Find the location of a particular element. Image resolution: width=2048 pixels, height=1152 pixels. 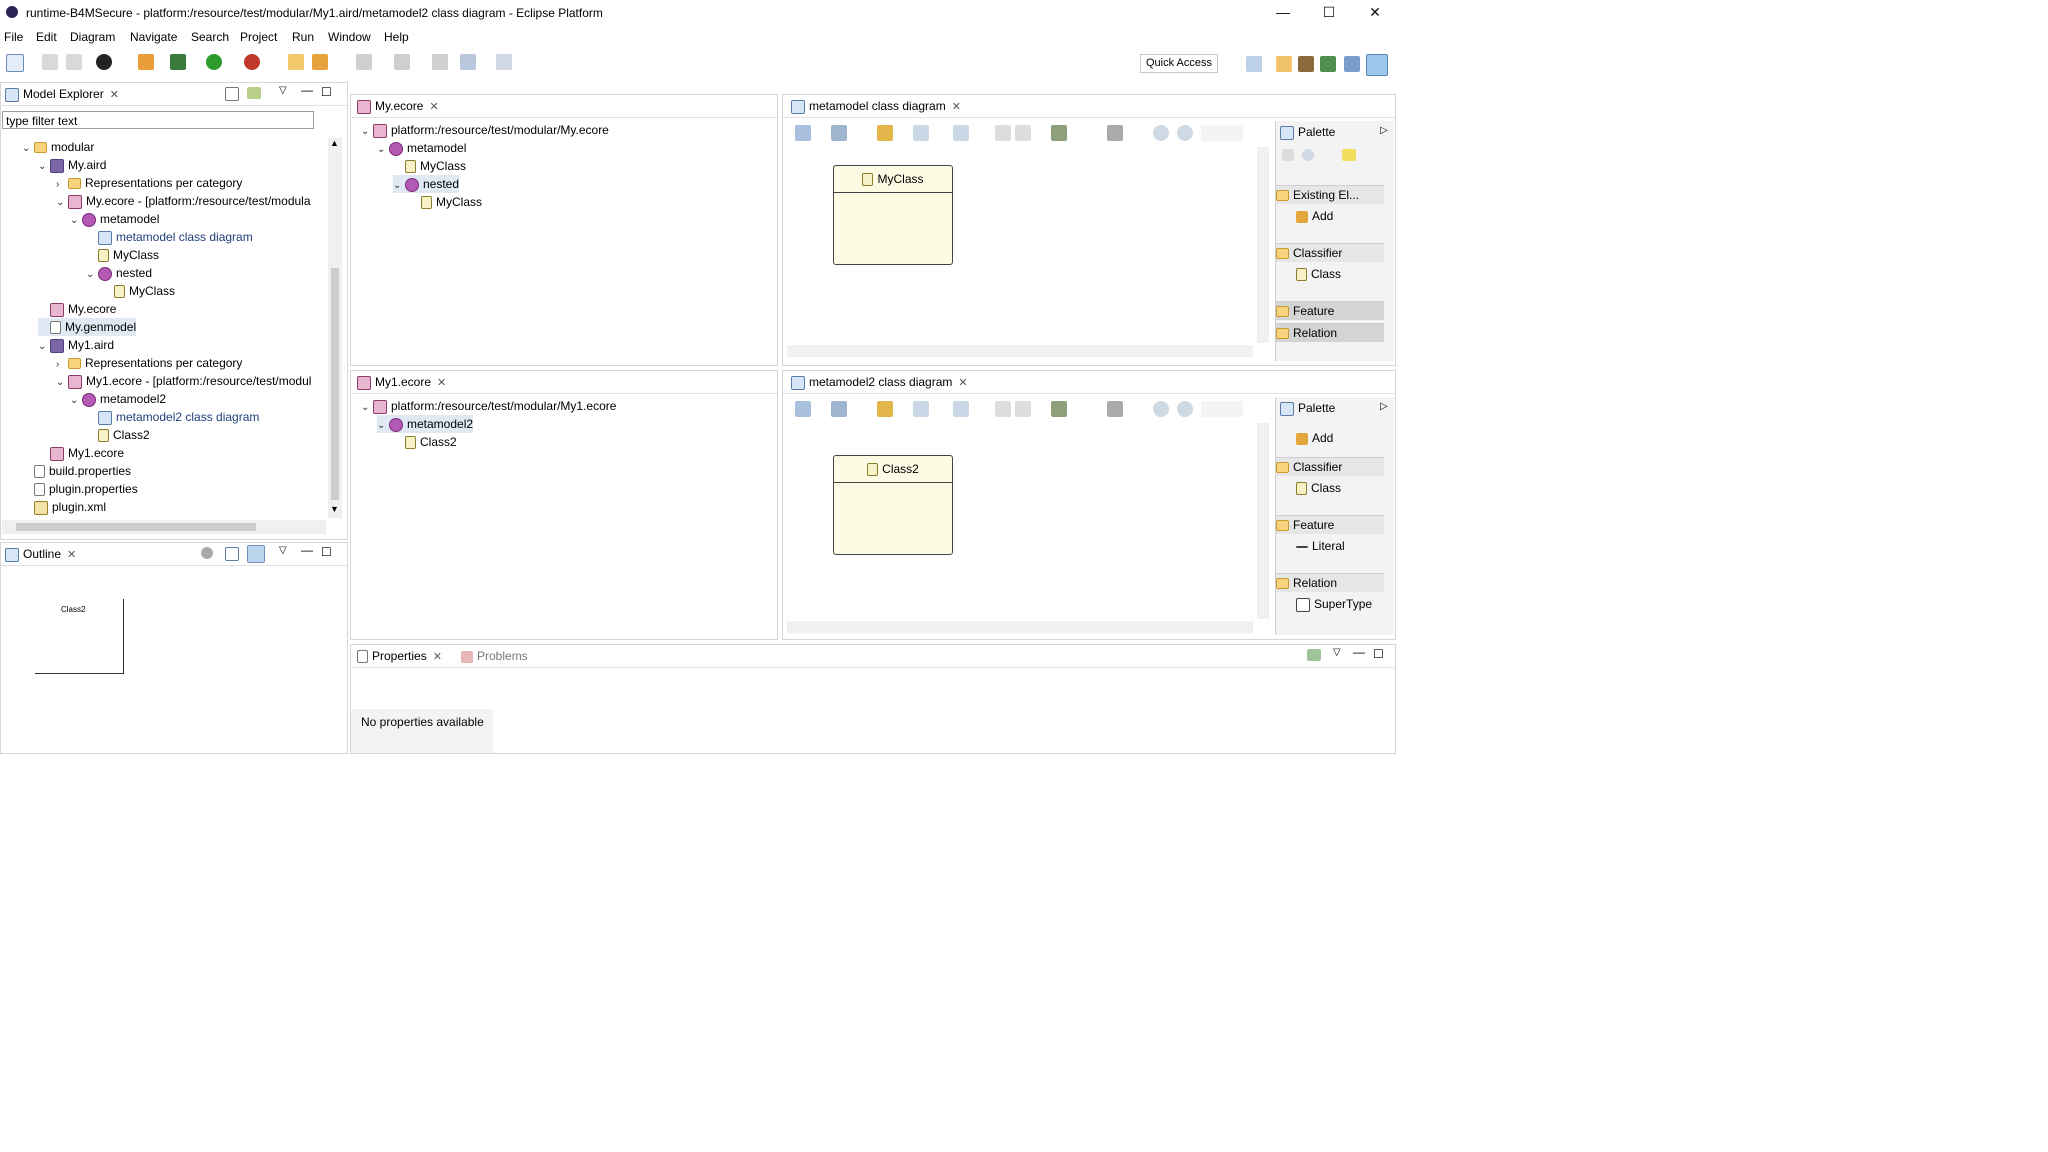

tab-model-explorer: Model Explorer ✕ is located at coordinates (62, 95).